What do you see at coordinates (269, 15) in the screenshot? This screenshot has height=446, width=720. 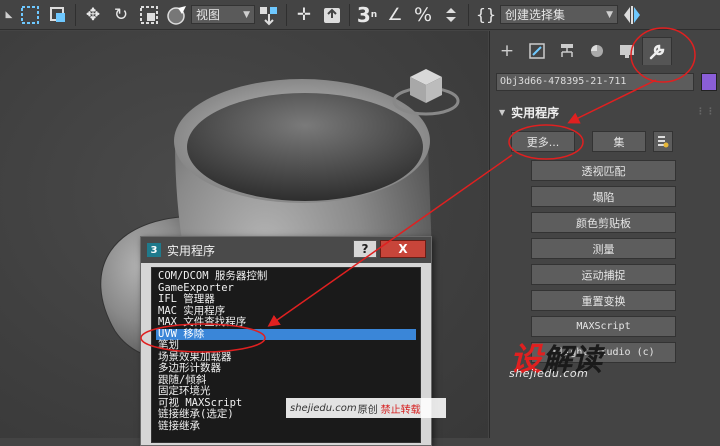 I see `pivot-center-icon` at bounding box center [269, 15].